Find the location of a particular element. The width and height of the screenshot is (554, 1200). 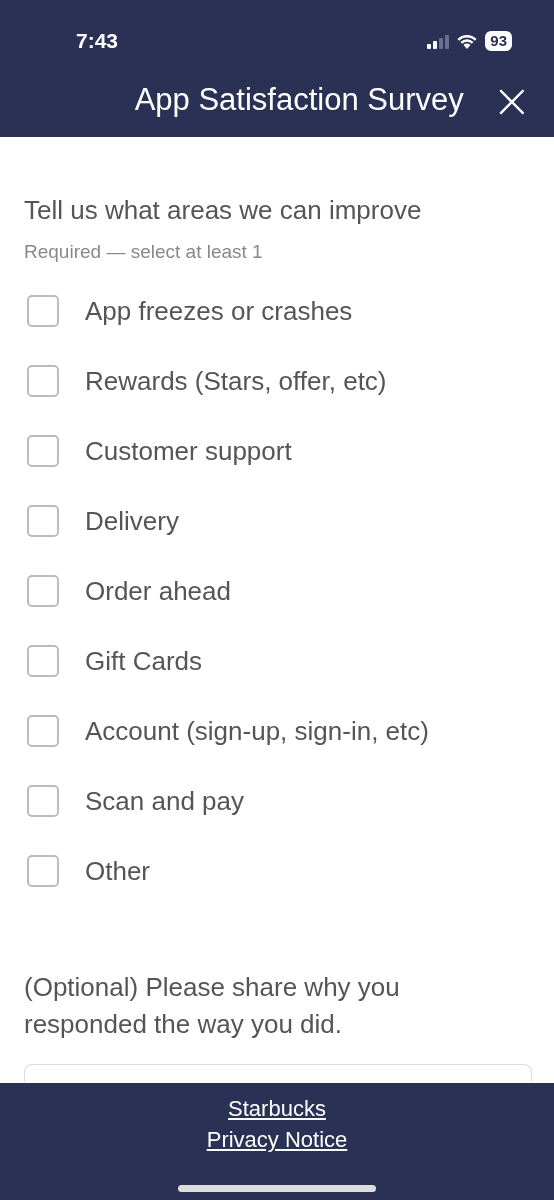

option-label: Scan and pay is located at coordinates (164, 801).